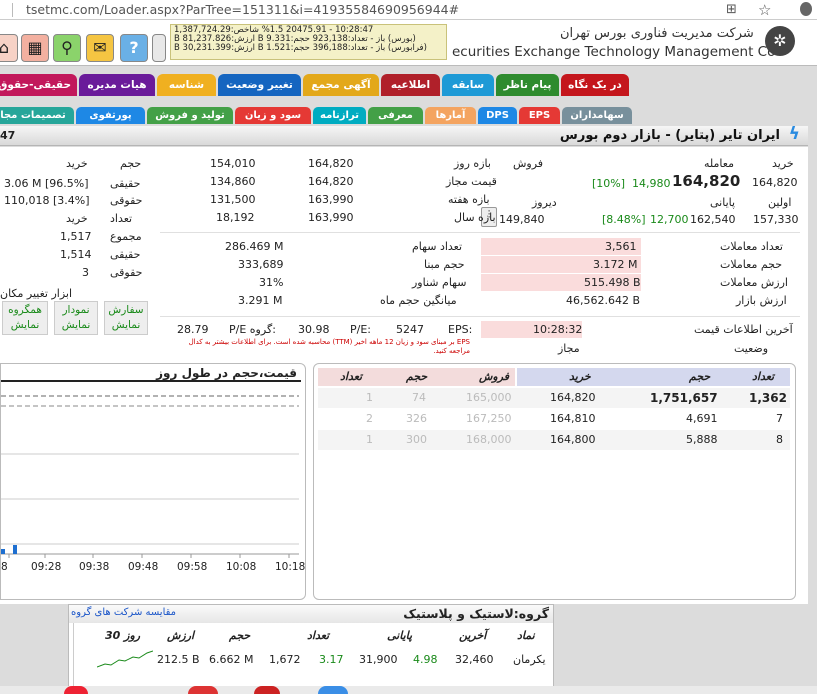  Describe the element at coordinates (439, 282) in the screenshot. I see `stats-label-float: سهام شناور` at that location.